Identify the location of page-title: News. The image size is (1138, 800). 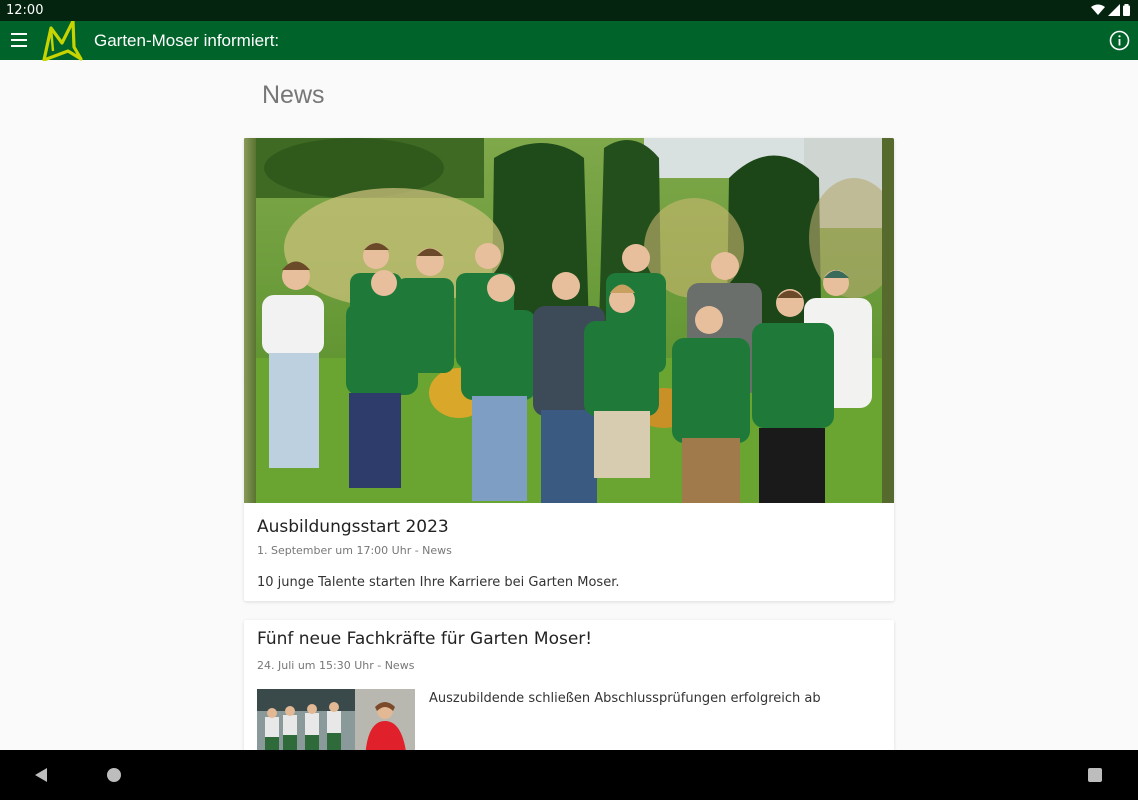
(293, 95).